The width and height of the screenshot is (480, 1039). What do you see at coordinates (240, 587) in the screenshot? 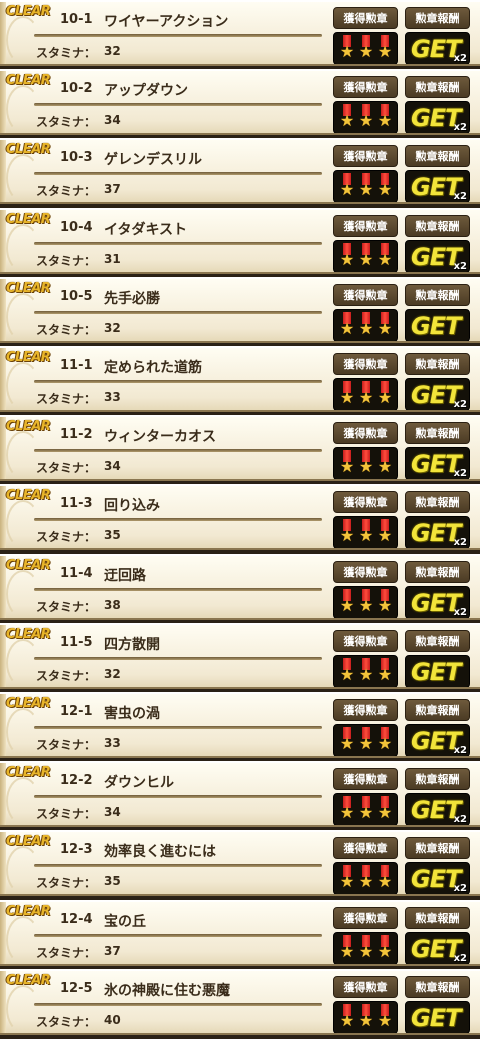
I see `stage-row: CLEAR 11-4 迂回路 スタミナ： 38 獲得勲章 勲章報酬 ★ ★ ★ GET x2` at bounding box center [240, 587].